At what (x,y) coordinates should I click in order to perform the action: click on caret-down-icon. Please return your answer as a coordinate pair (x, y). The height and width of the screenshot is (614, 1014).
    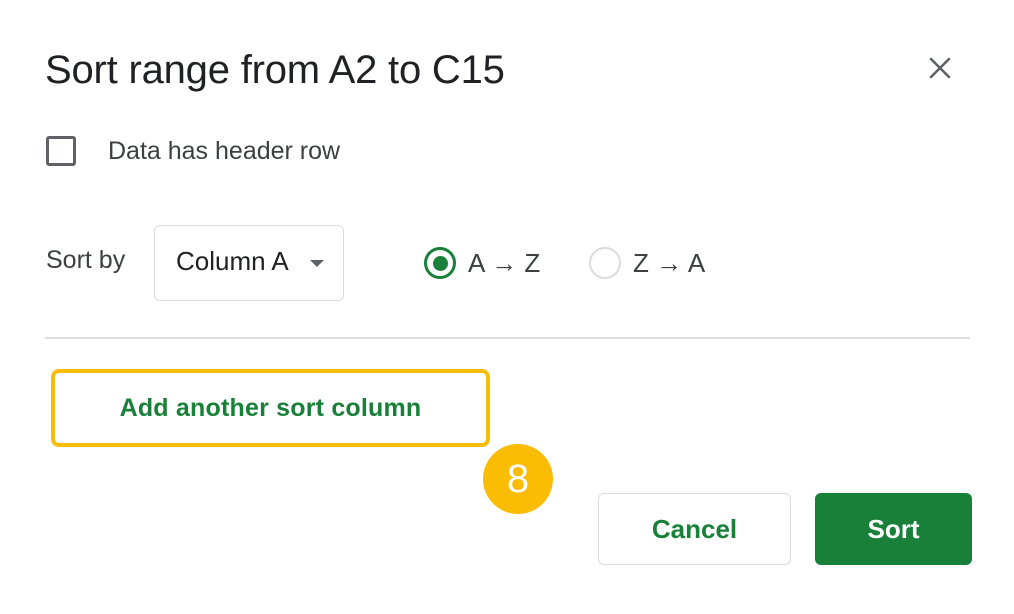
    Looking at the image, I should click on (317, 263).